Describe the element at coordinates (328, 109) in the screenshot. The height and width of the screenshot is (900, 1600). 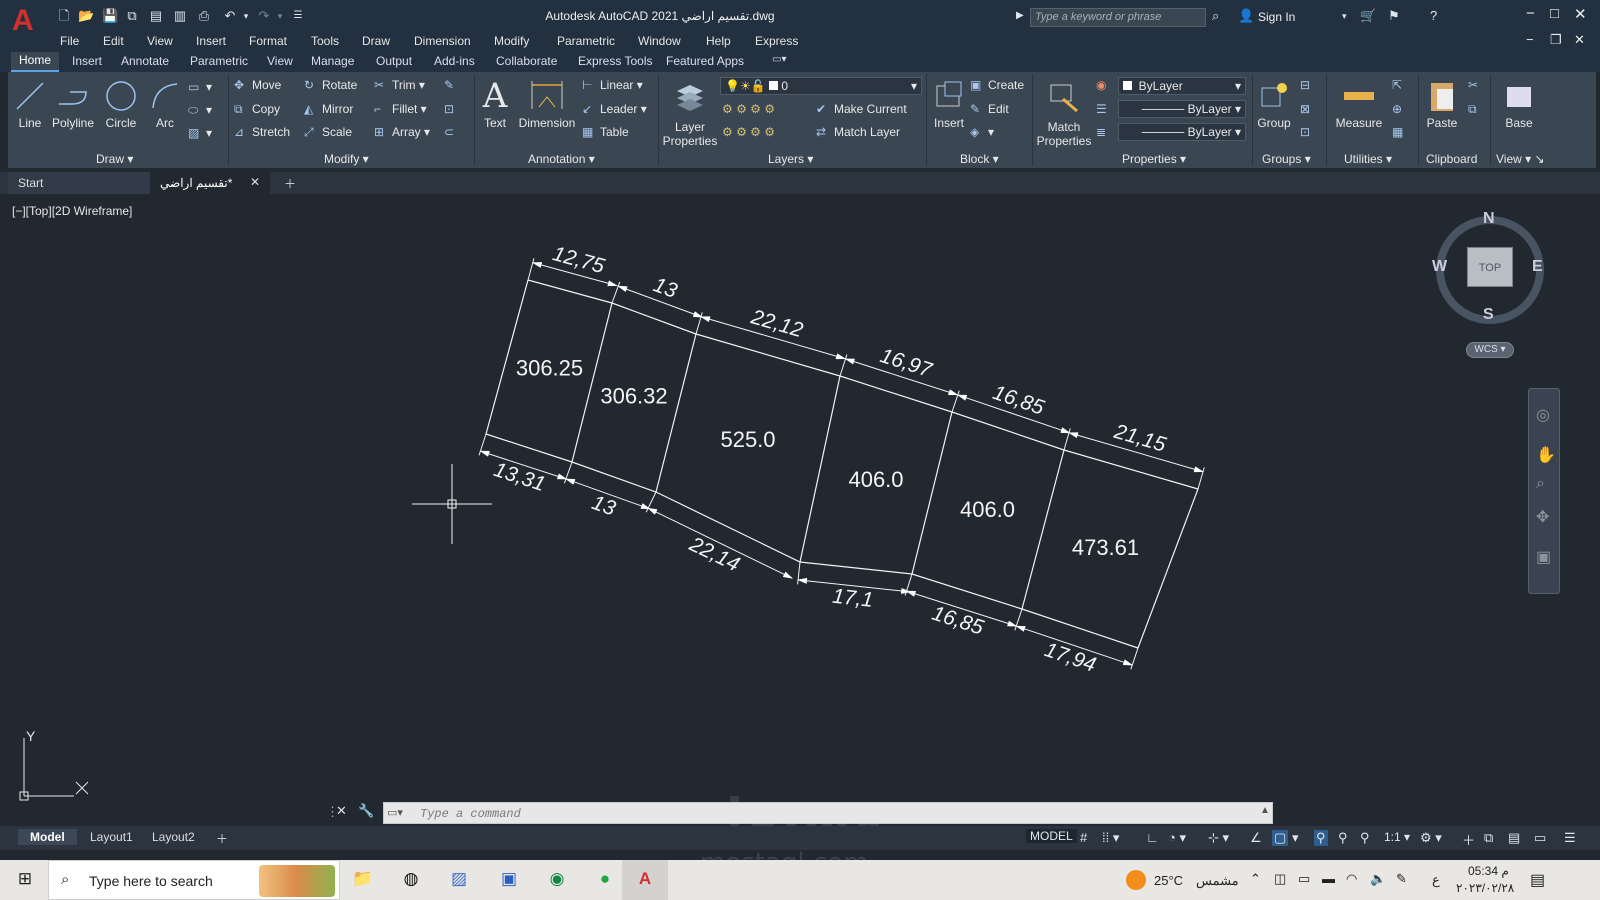
I see `mirror-button: ◭ Mirror` at that location.